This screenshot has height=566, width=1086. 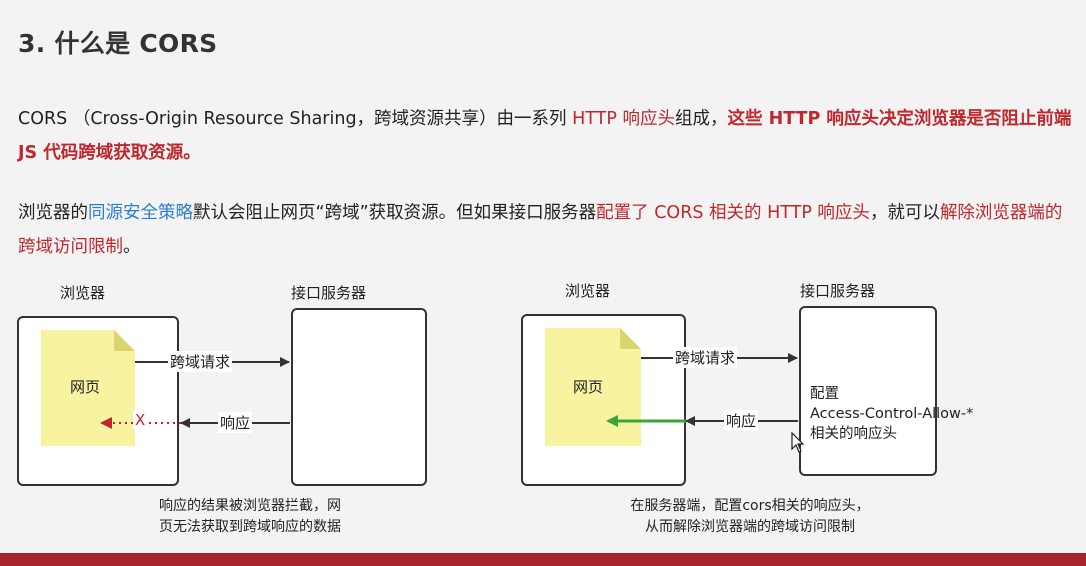 I want to click on intro-highlight-http-headers: HTTP 响应头, so click(x=623, y=119).